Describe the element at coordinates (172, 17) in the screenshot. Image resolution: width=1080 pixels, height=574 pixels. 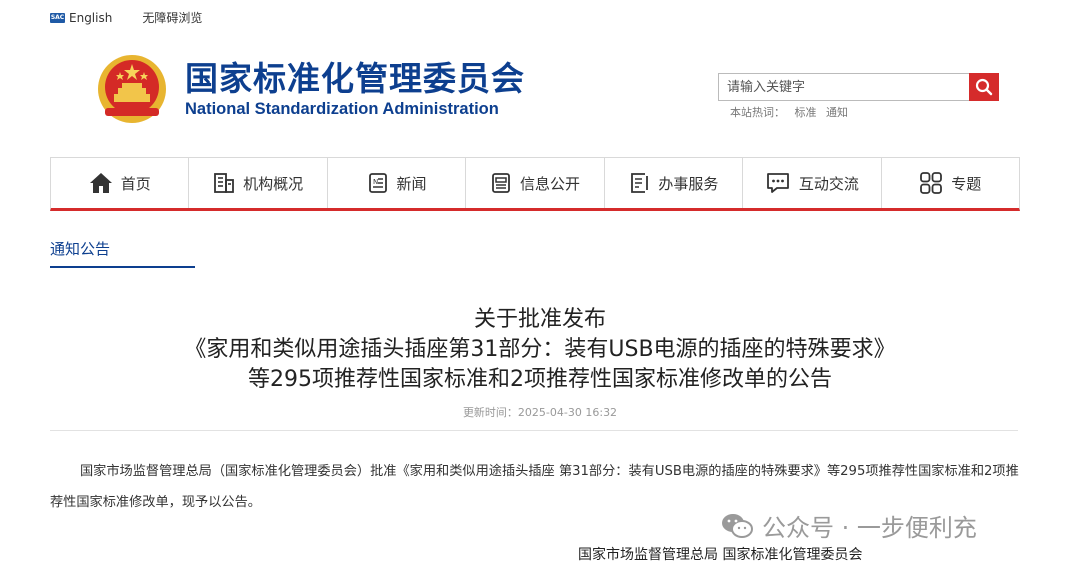
I see `accessibility-link: 无障碍浏览` at that location.